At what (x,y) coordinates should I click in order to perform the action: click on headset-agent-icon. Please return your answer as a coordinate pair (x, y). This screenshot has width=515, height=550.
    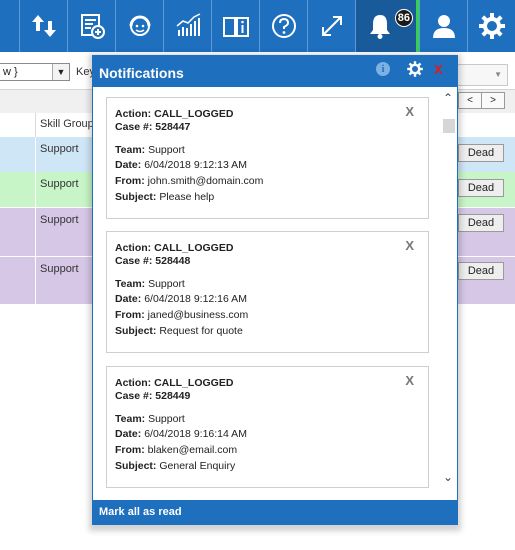
    Looking at the image, I should click on (139, 25).